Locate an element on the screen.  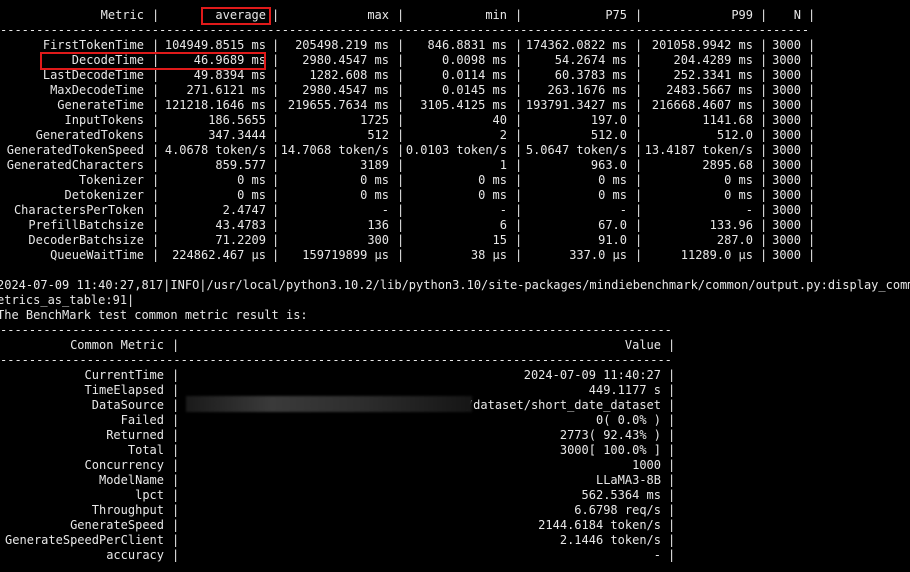
table1-cell-metric: PrefillBatchsize is located at coordinates (86, 225).